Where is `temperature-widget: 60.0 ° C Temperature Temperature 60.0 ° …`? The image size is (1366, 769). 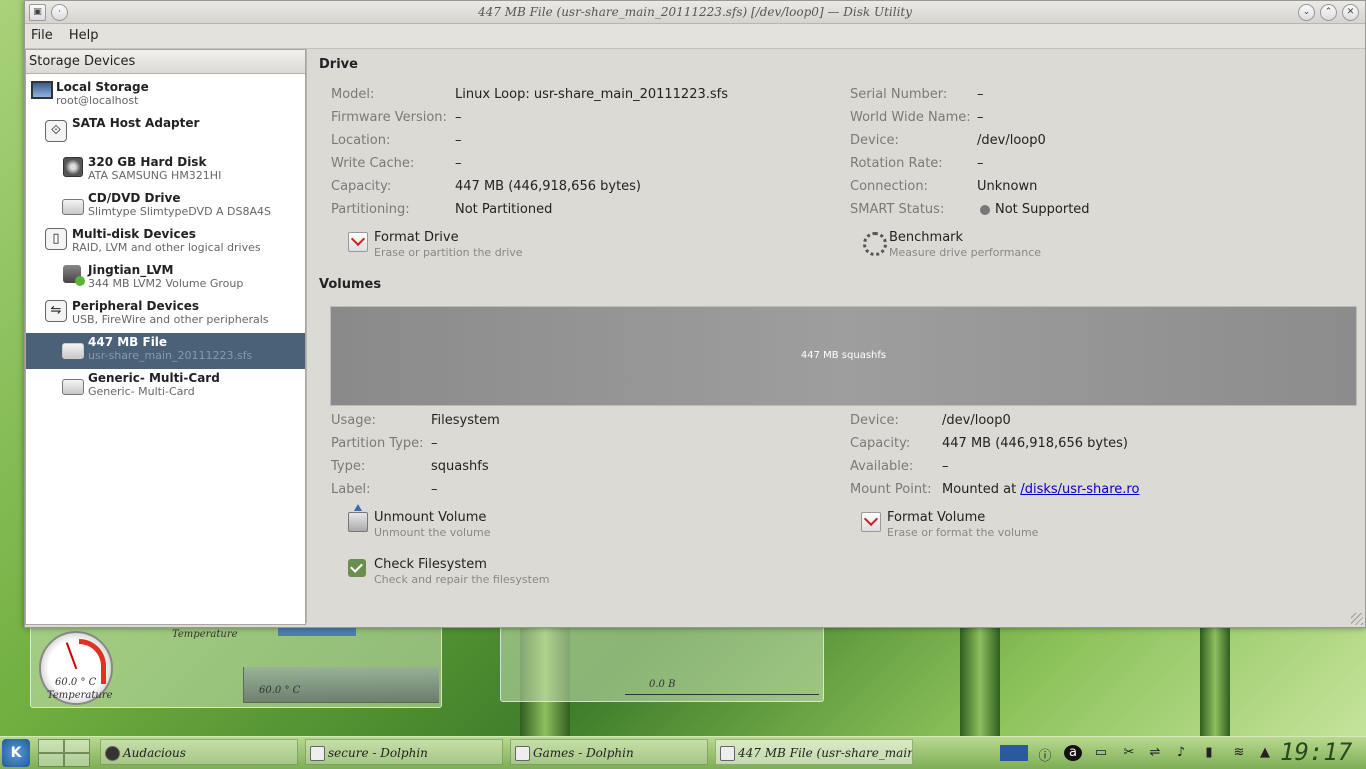
temperature-widget: 60.0 ° C Temperature Temperature 60.0 ° … is located at coordinates (236, 667).